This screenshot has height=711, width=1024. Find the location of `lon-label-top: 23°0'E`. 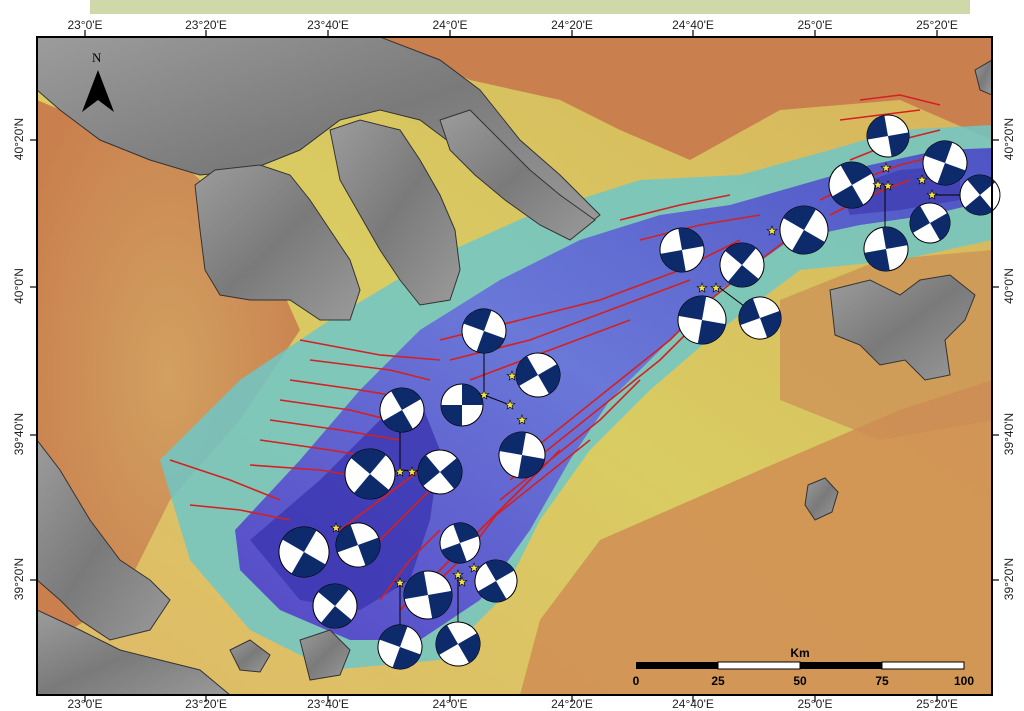

lon-label-top: 23°0'E is located at coordinates (85, 25).